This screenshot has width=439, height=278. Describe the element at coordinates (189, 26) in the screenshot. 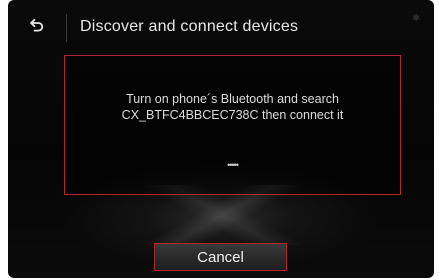

I see `page-title: Discover and connect devices` at that location.